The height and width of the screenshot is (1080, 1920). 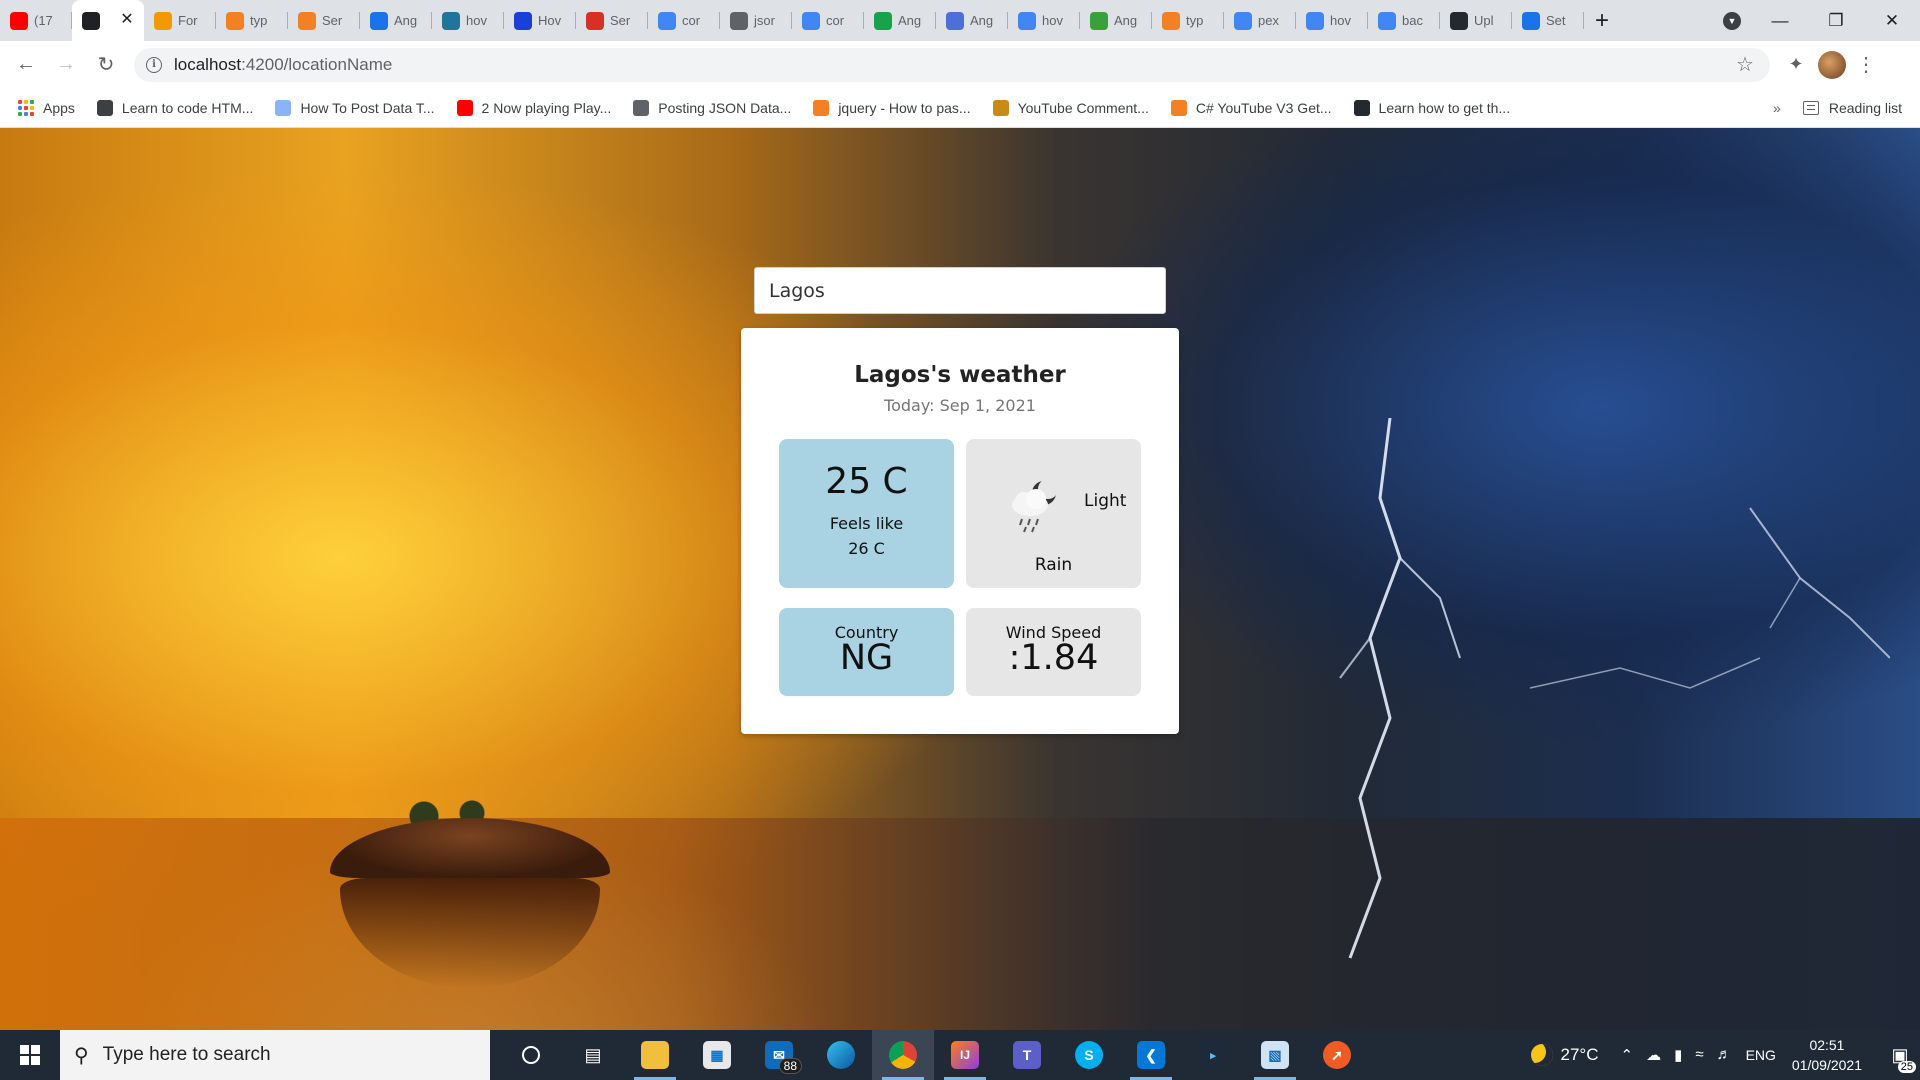 I want to click on taskbar-intellij: IJ, so click(x=965, y=1055).